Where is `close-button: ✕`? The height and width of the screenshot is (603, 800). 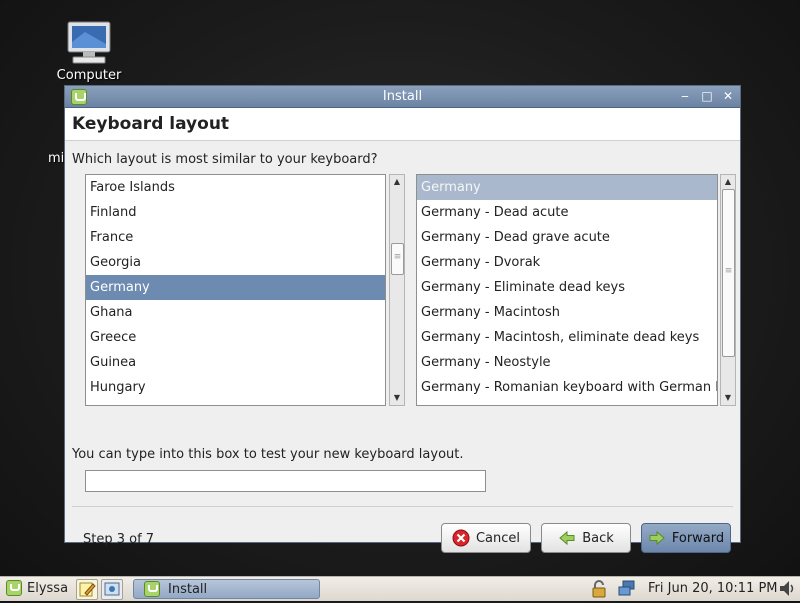
close-button: ✕ is located at coordinates (728, 96).